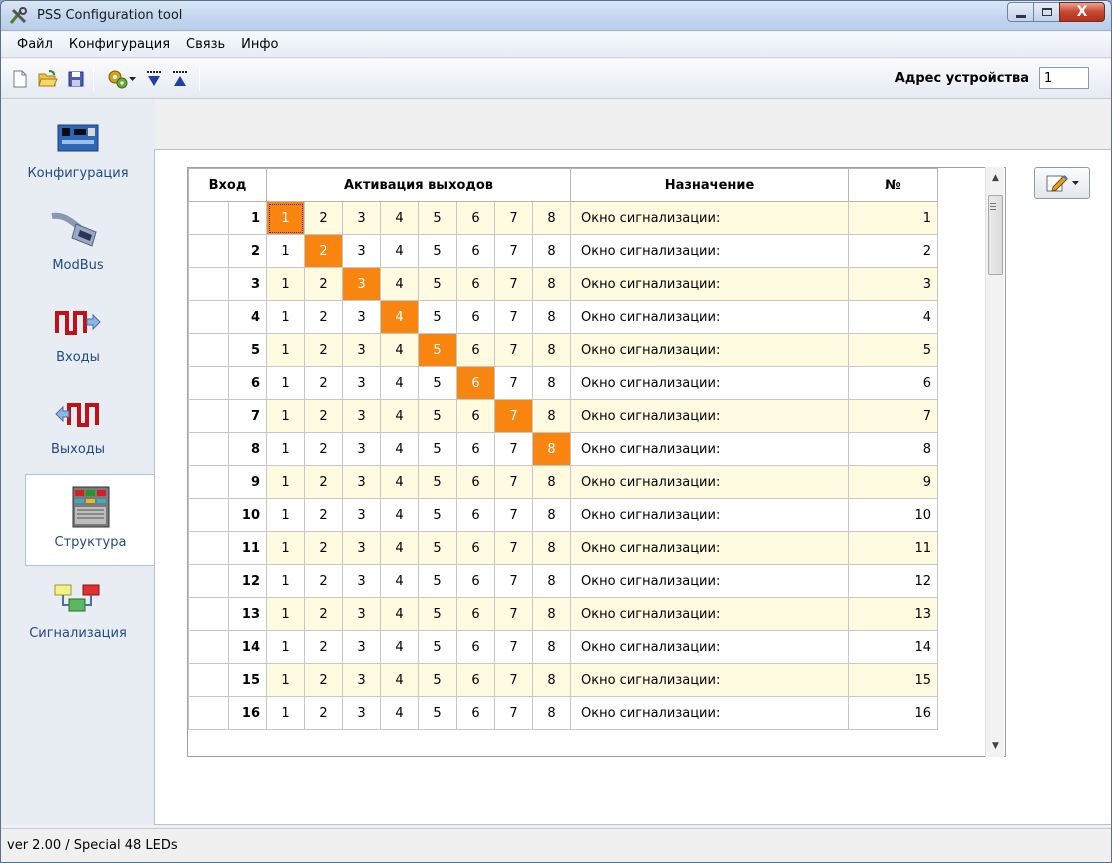 The image size is (1112, 863). Describe the element at coordinates (247, 284) in the screenshot. I see `input-cell: 3` at that location.